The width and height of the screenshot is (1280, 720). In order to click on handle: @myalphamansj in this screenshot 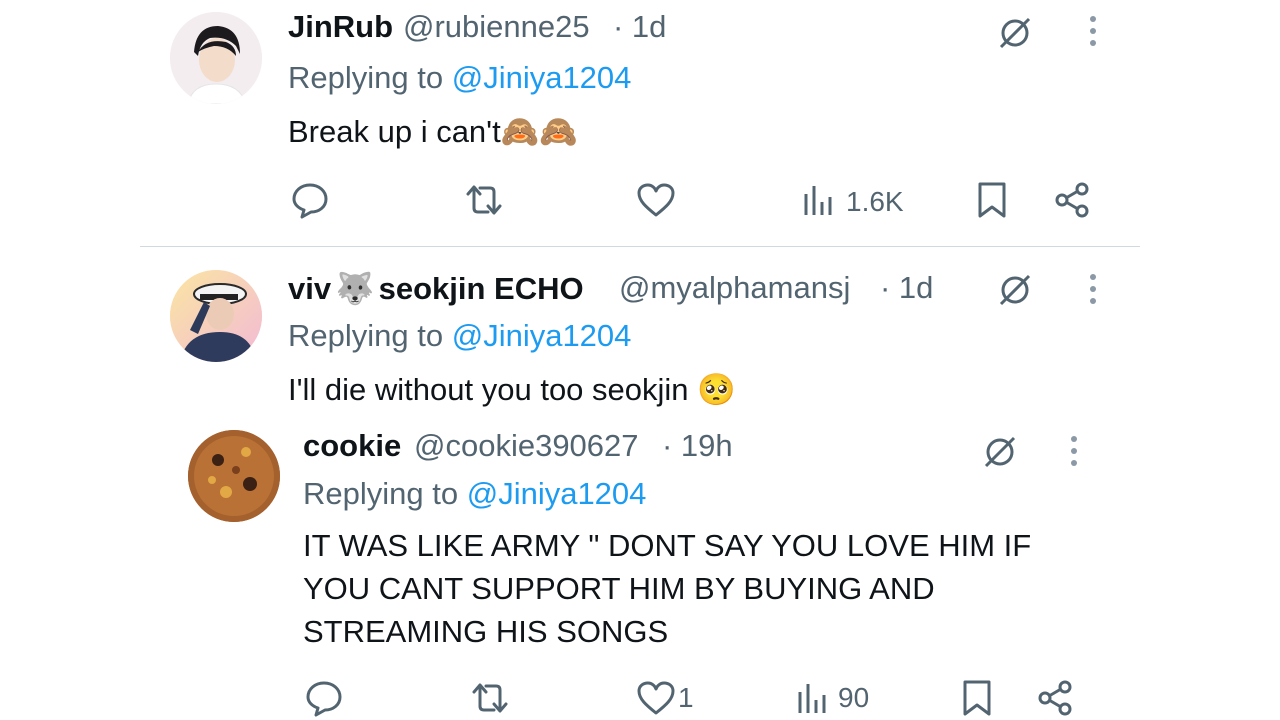, I will do `click(734, 288)`.